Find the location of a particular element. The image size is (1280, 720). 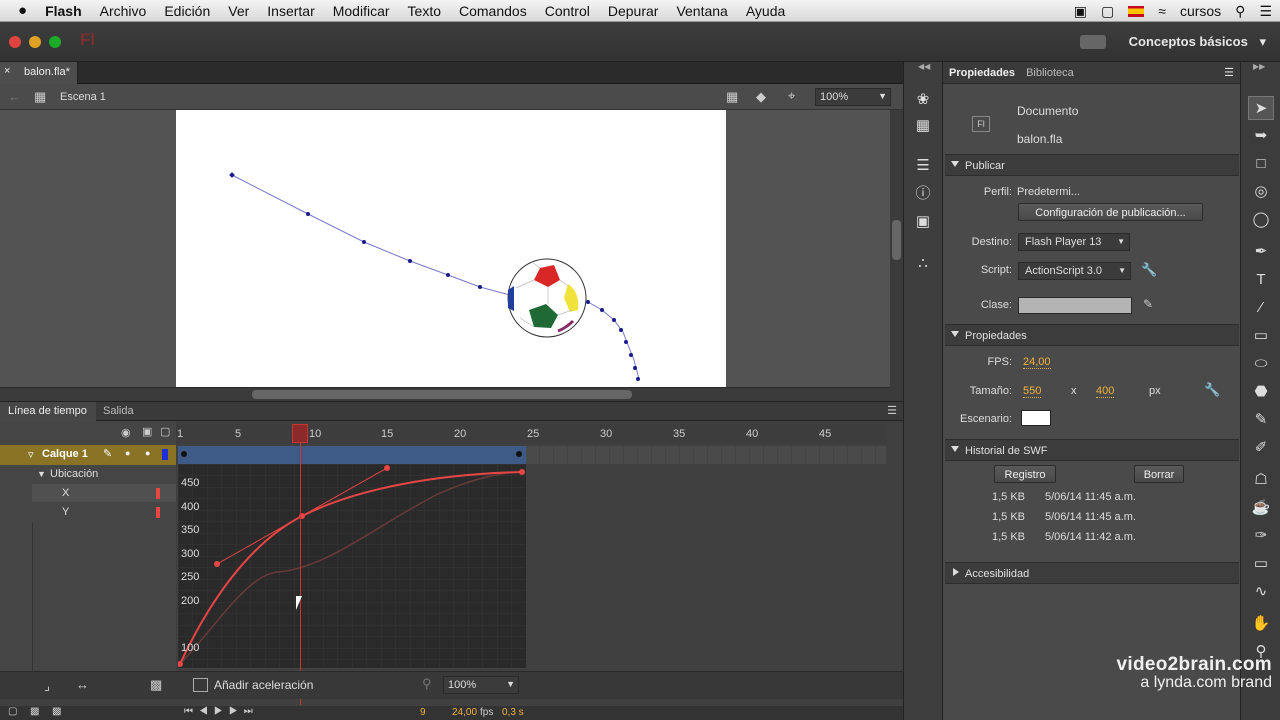

width-tool-icon: ∿ is located at coordinates (1261, 592).